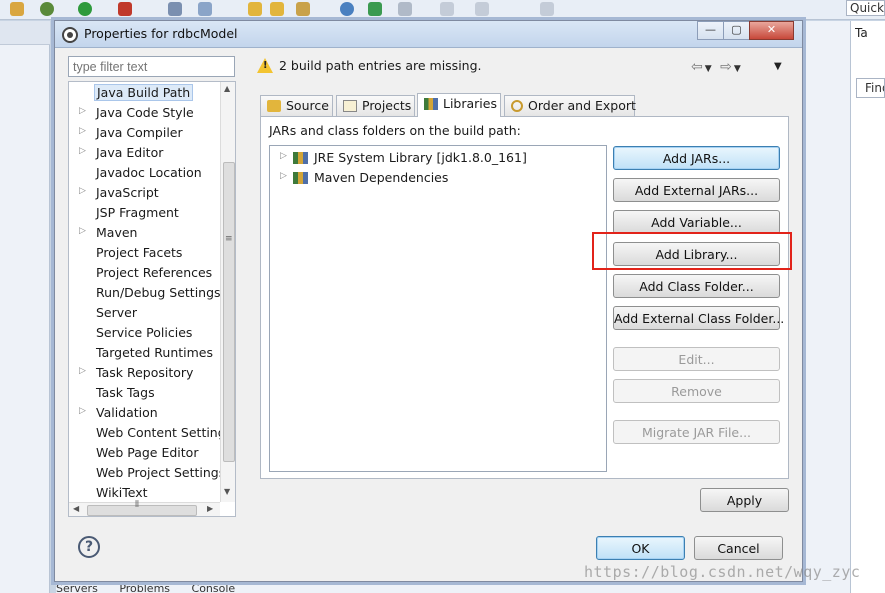  I want to click on apply-button: Apply, so click(744, 500).